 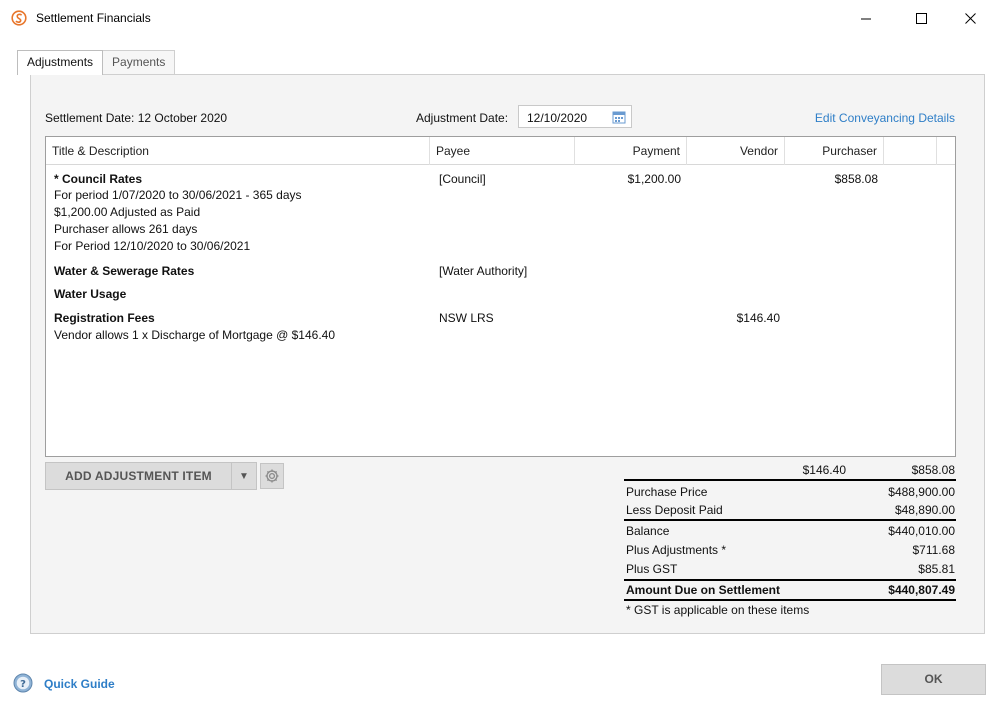 What do you see at coordinates (104, 318) in the screenshot?
I see `row-title: Registration Fees` at bounding box center [104, 318].